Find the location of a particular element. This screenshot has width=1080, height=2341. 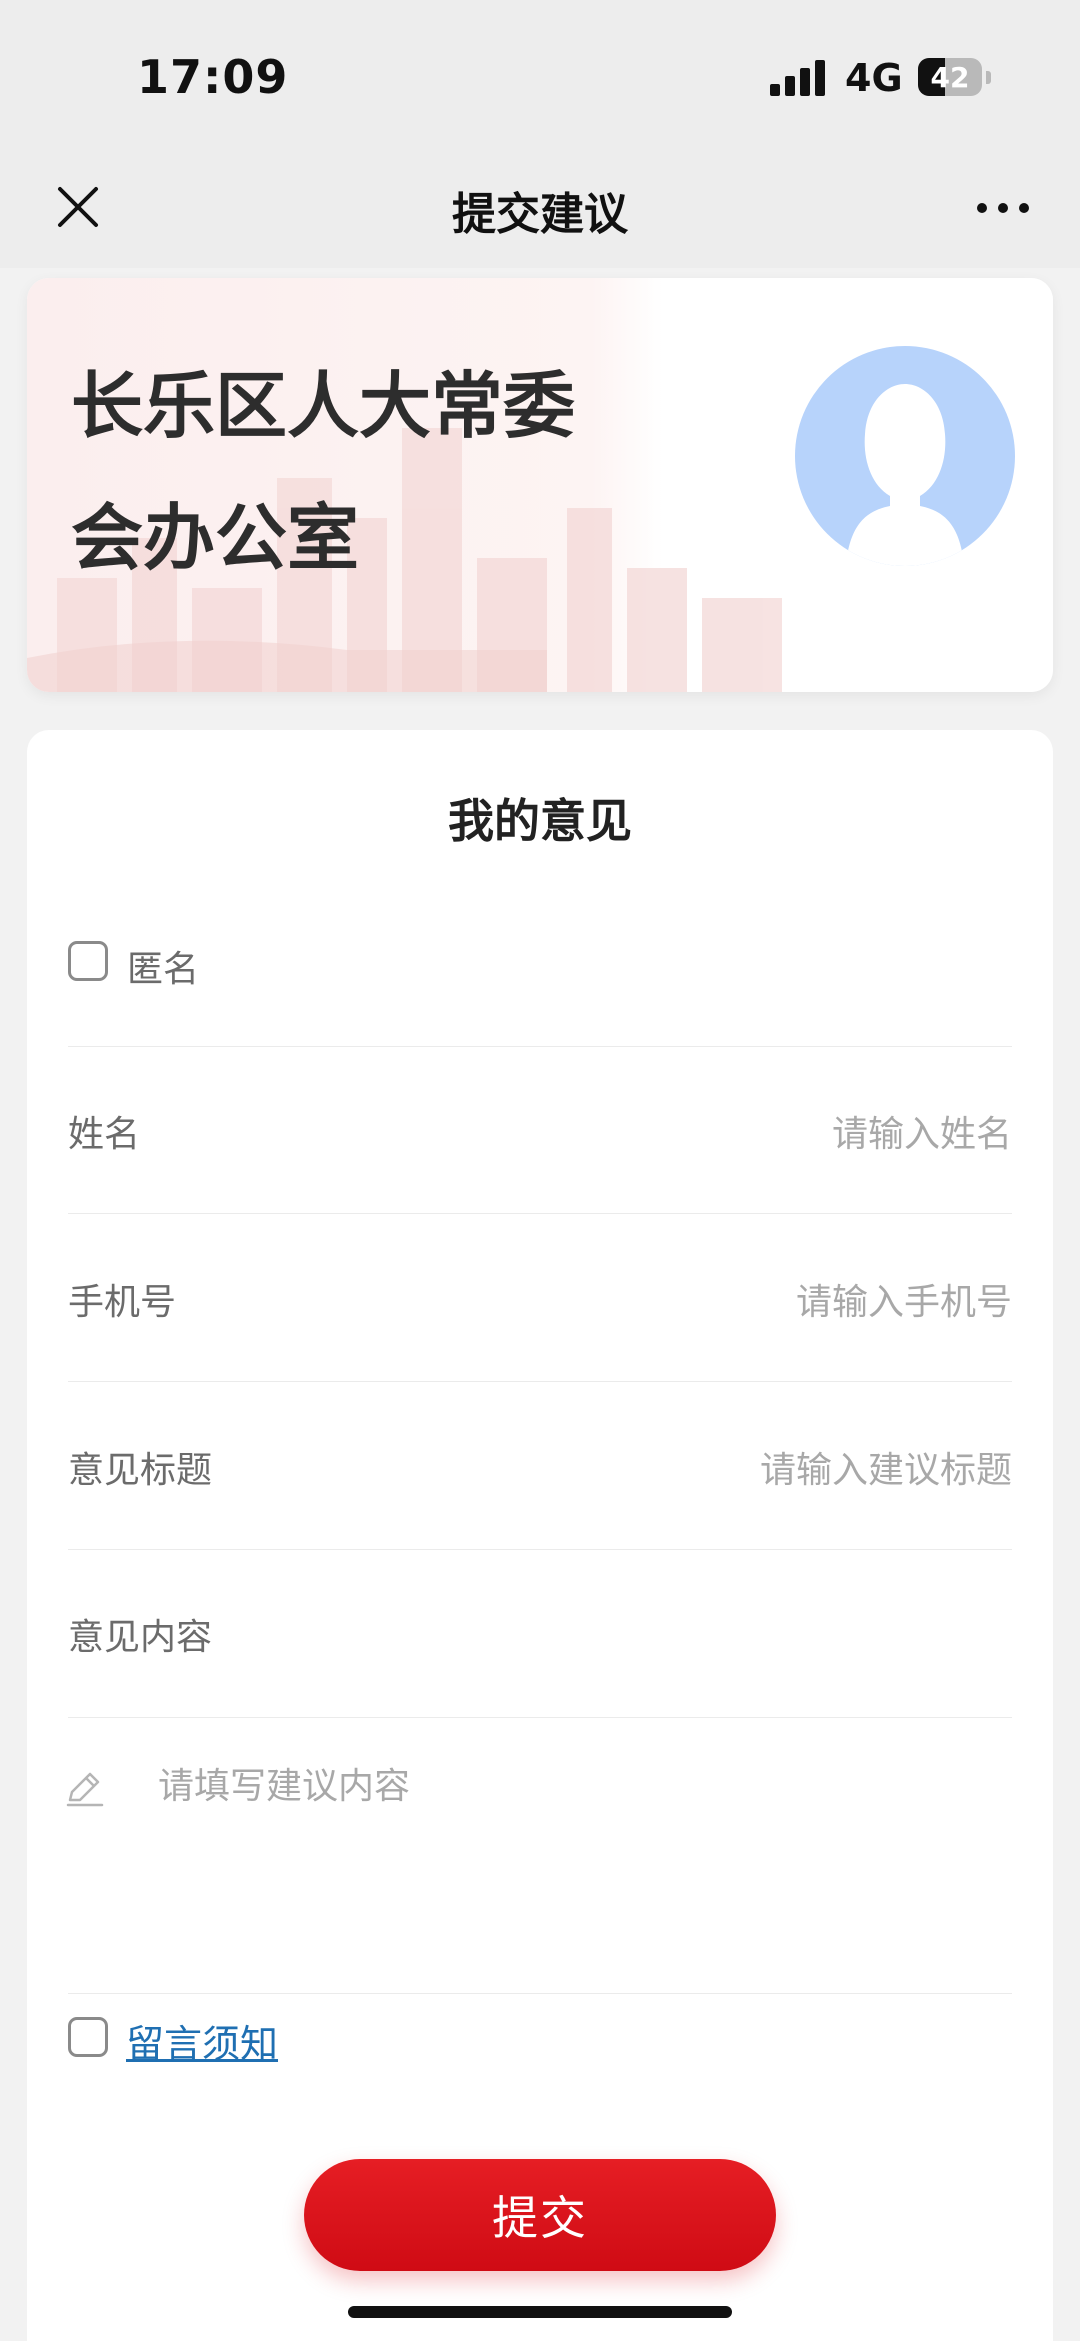

battery-cap is located at coordinates (988, 77).